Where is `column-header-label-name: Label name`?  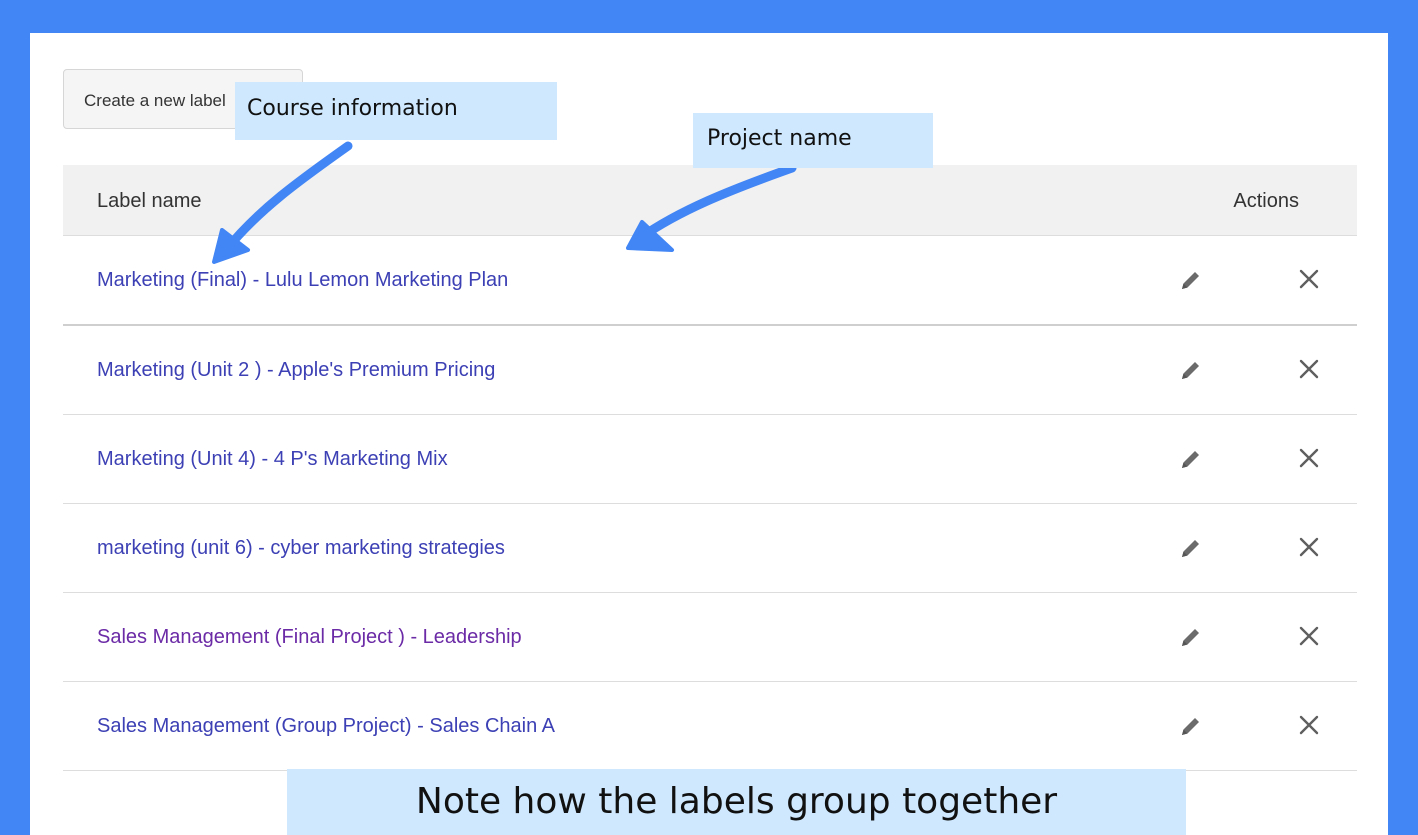 column-header-label-name: Label name is located at coordinates (149, 201).